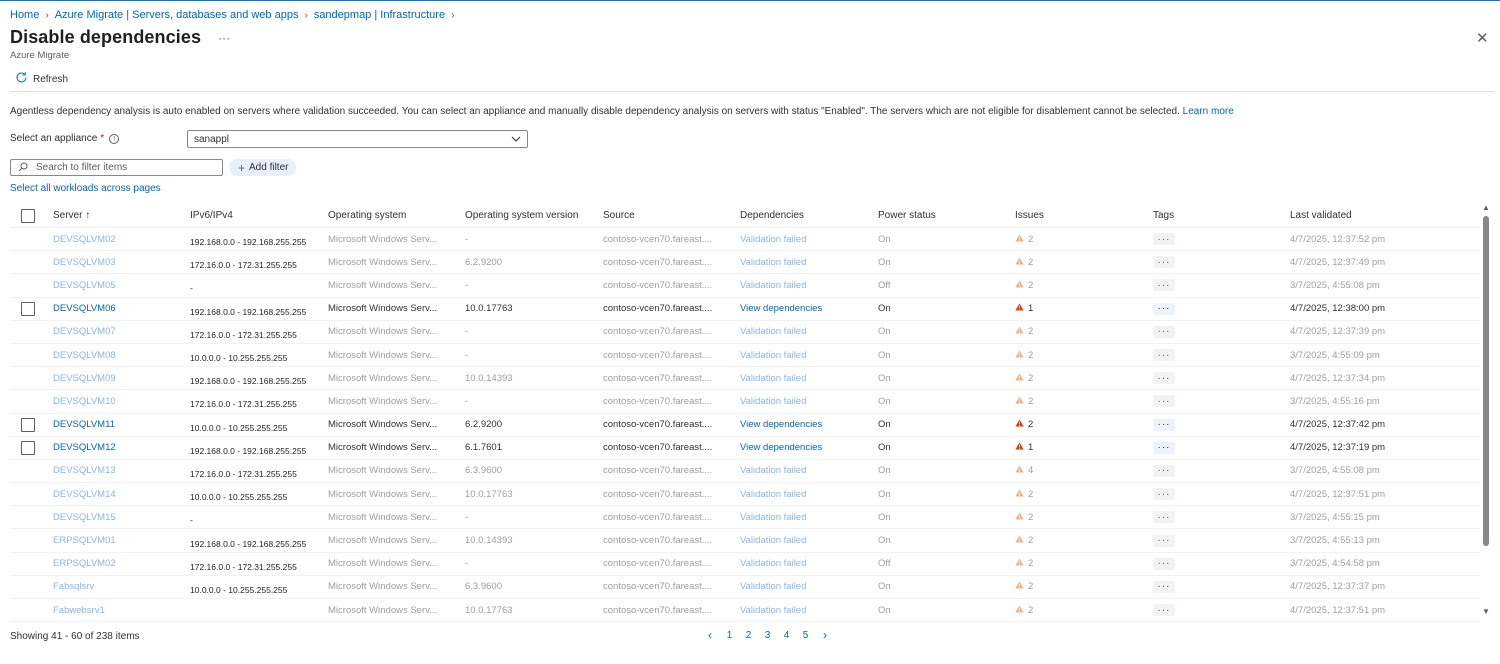  What do you see at coordinates (211, 215) in the screenshot?
I see `column-ip: IPv6/IPv4` at bounding box center [211, 215].